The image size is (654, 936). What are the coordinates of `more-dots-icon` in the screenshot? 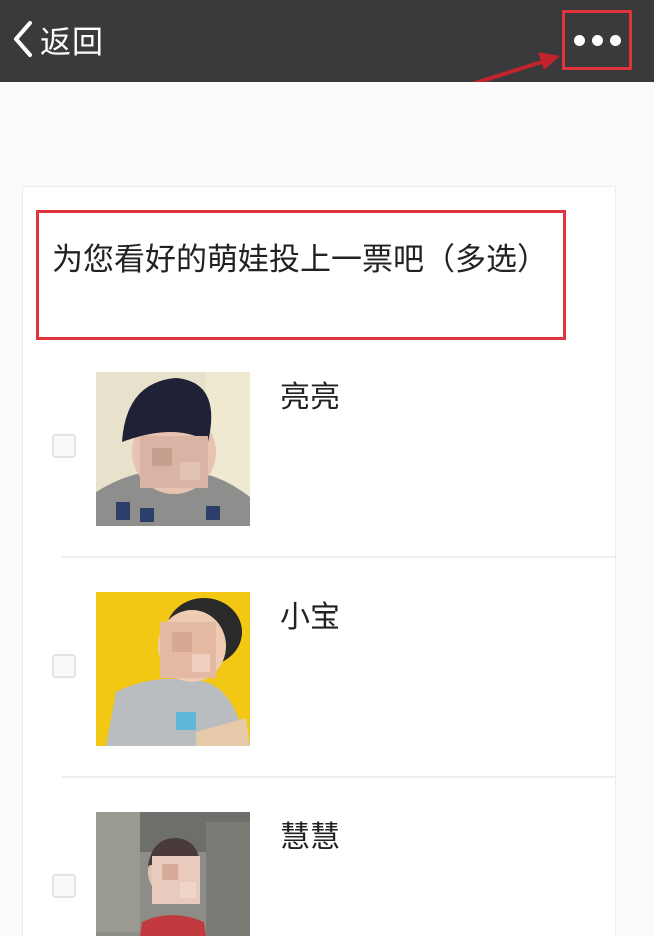 It's located at (597, 40).